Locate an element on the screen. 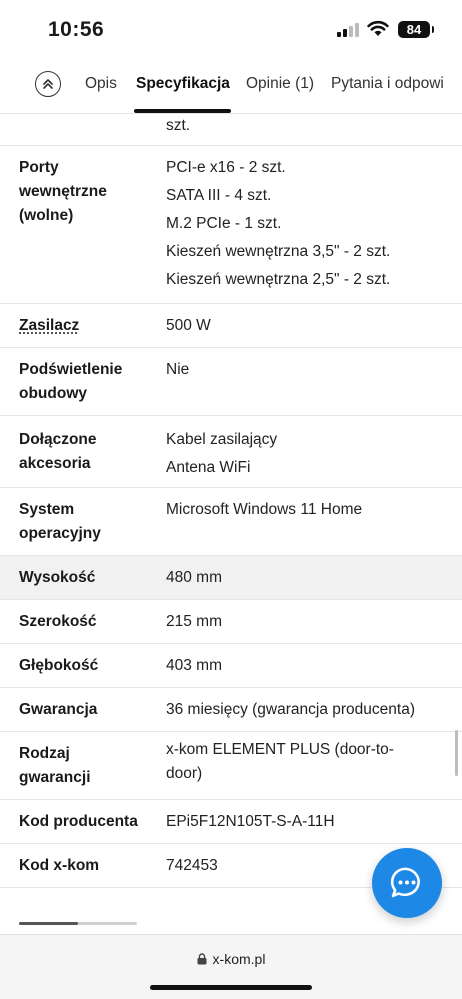  status-time: 10:56 is located at coordinates (76, 29).